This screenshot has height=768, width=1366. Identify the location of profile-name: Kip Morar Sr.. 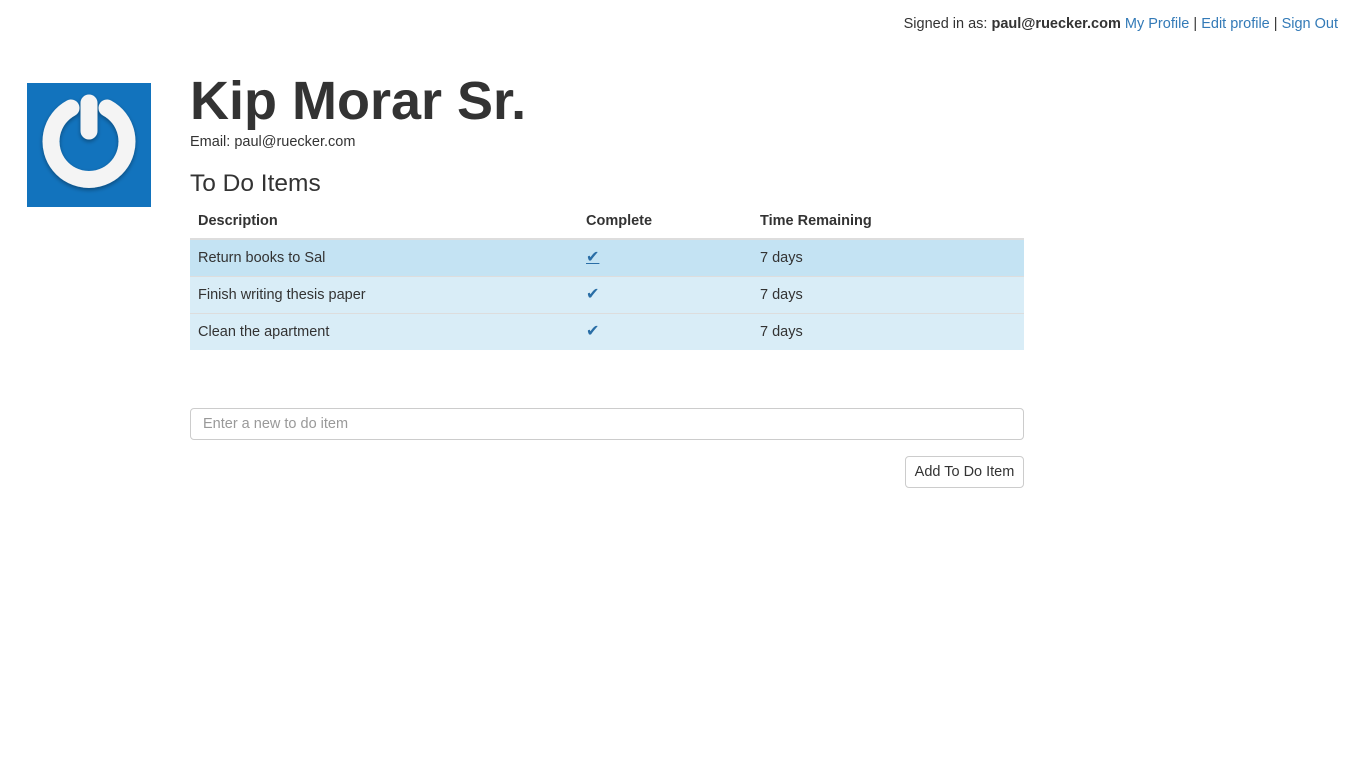
(358, 101).